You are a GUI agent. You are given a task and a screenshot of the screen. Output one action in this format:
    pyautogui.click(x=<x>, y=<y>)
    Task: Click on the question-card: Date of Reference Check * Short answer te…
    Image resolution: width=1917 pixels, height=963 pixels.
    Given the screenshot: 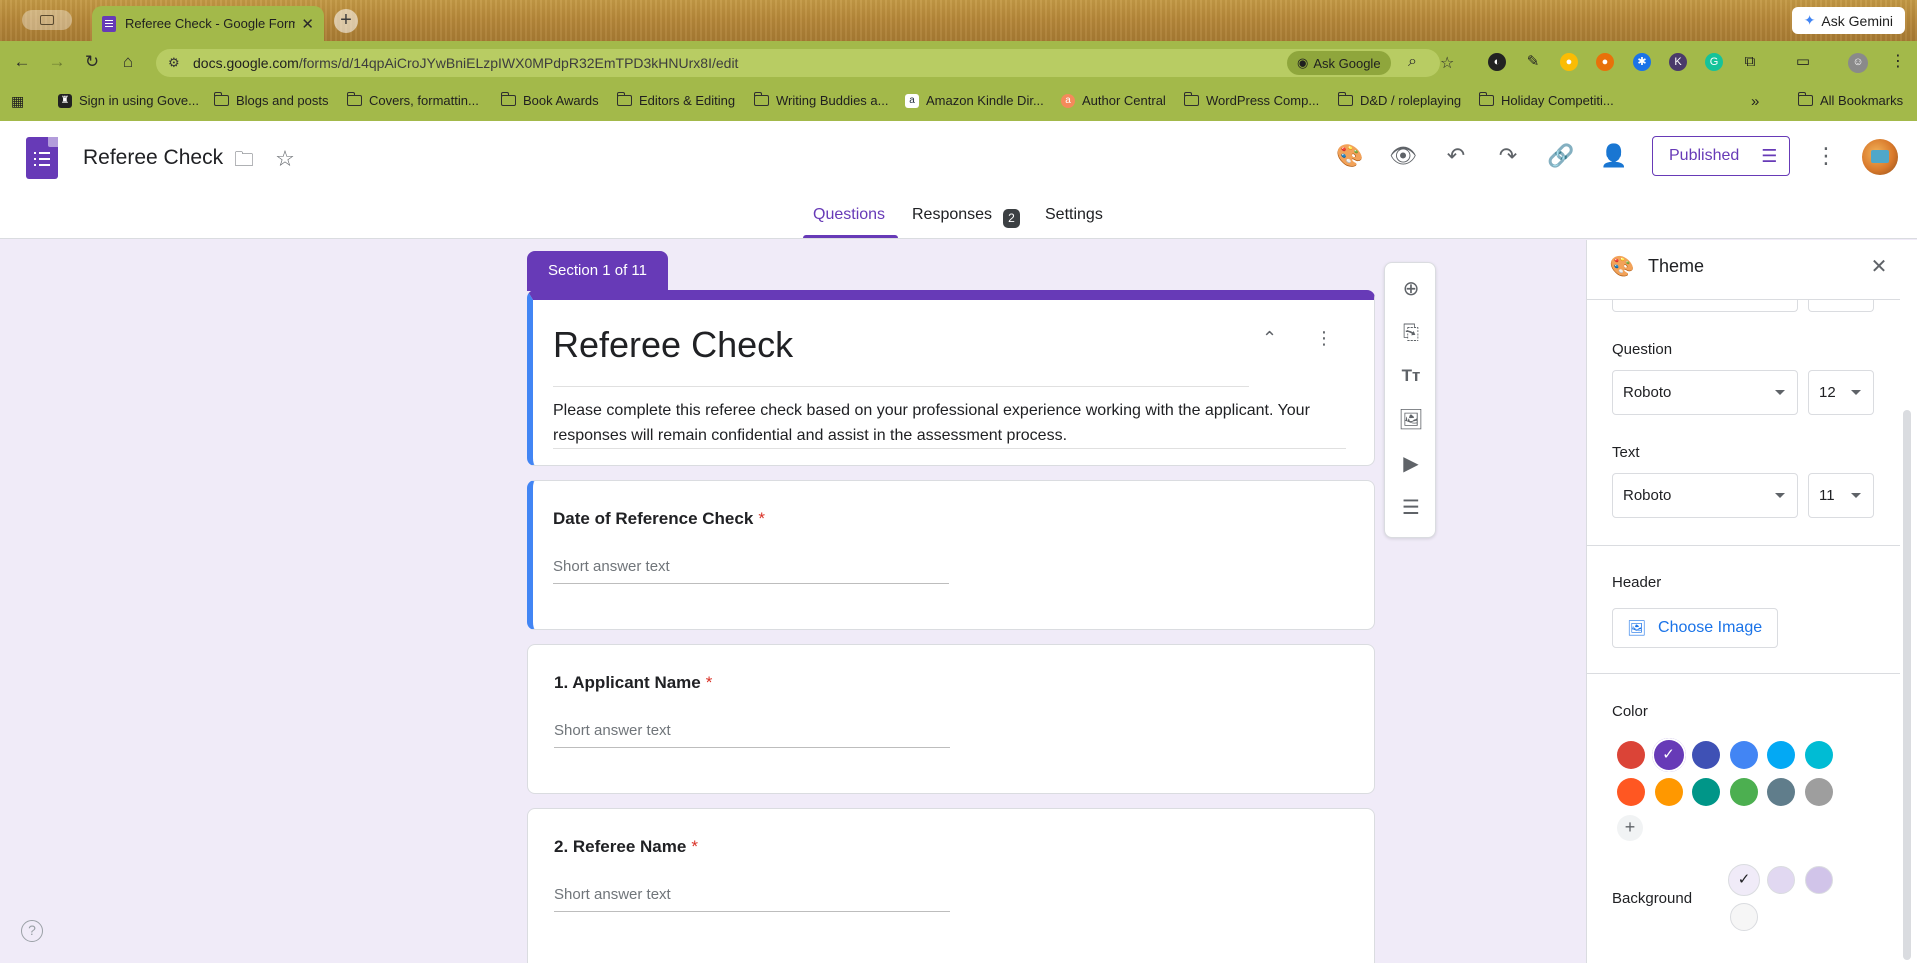 What is the action you would take?
    pyautogui.click(x=951, y=555)
    